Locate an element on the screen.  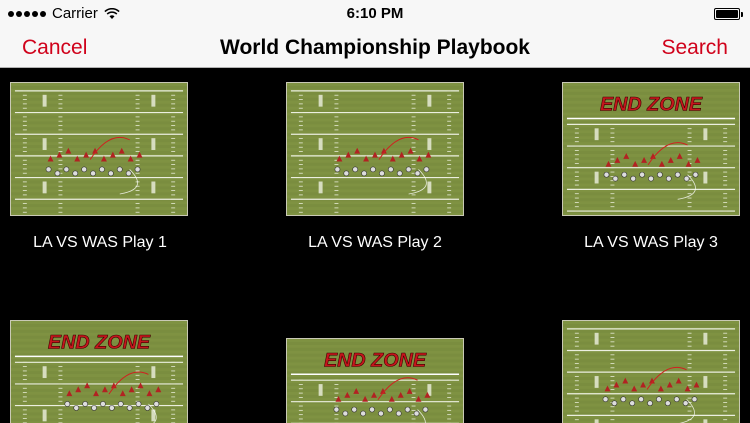
search-button: Search is located at coordinates (694, 48).